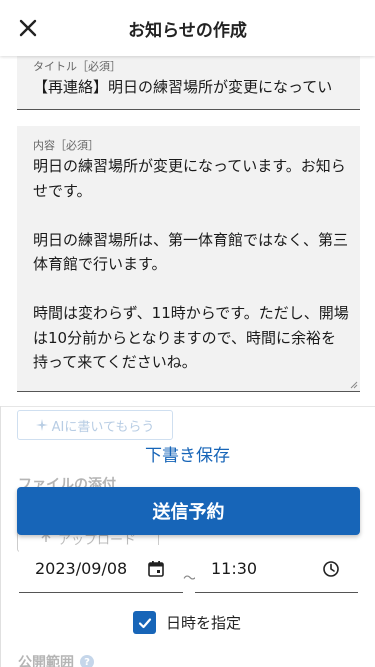 This screenshot has height=667, width=375. What do you see at coordinates (204, 623) in the screenshot?
I see `specify-datetime-label: 日時を指定` at bounding box center [204, 623].